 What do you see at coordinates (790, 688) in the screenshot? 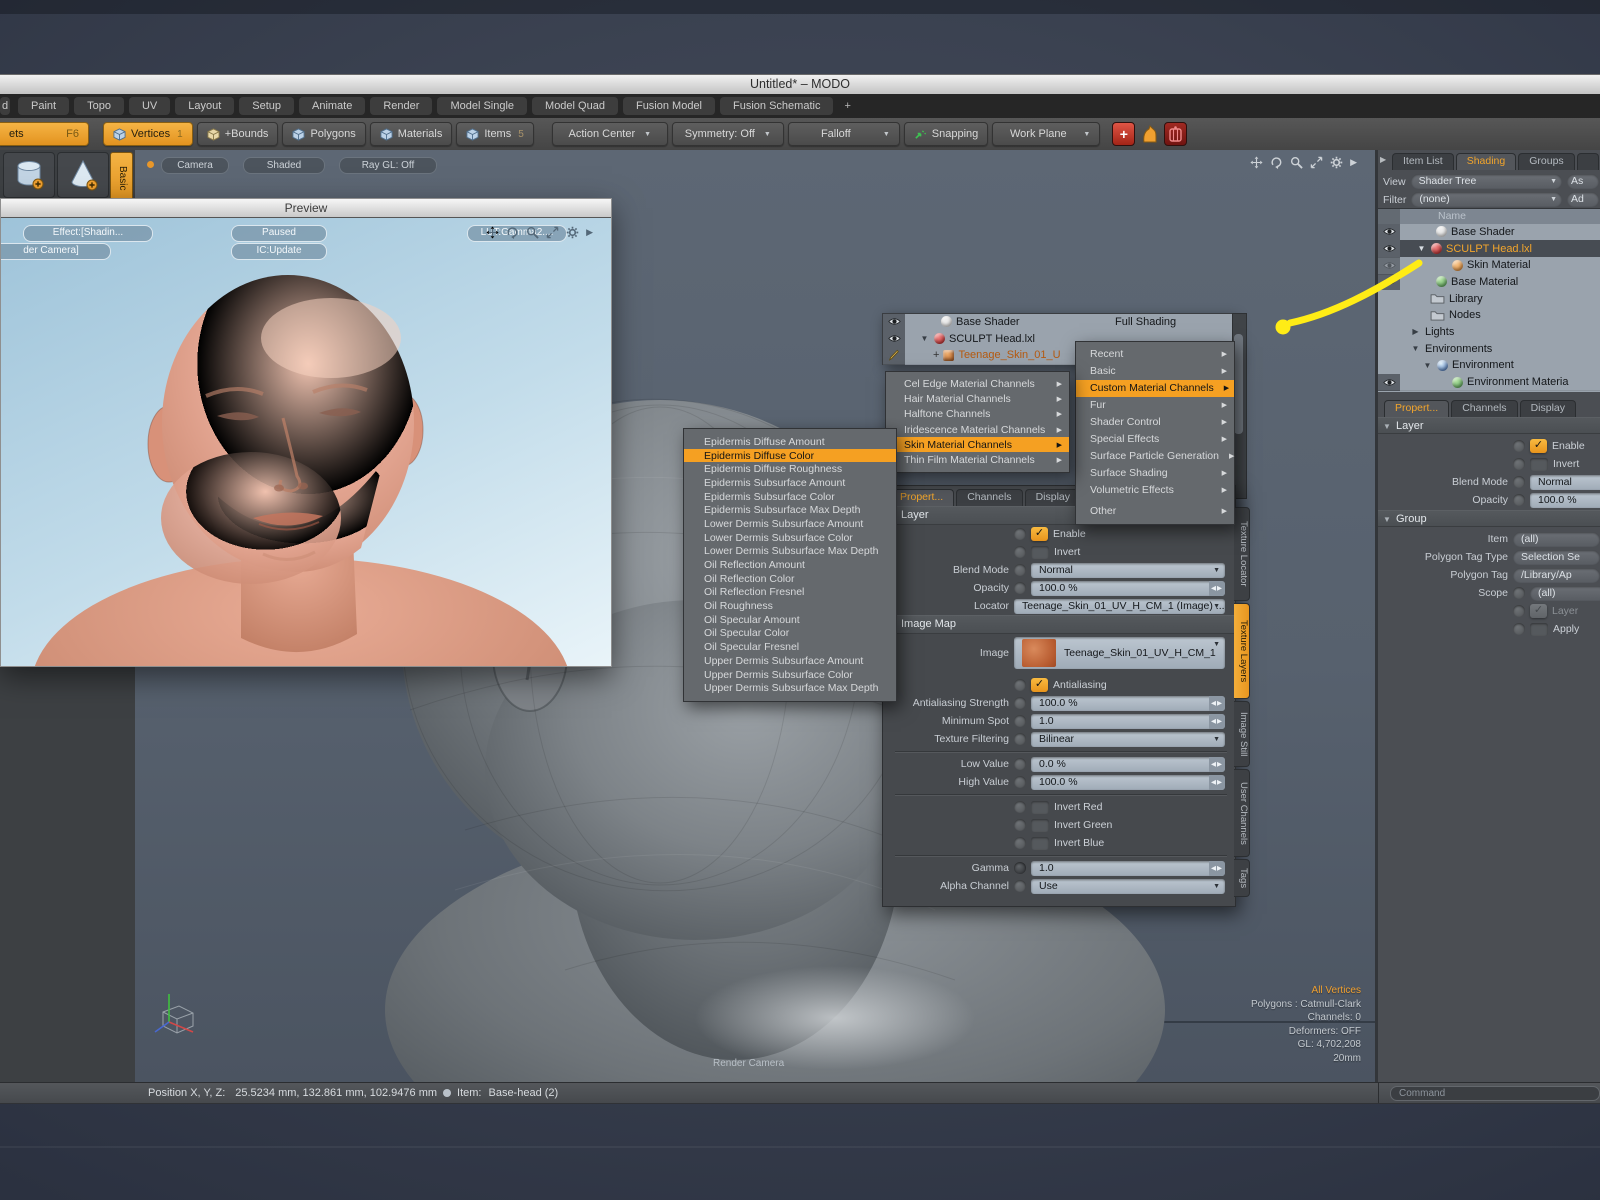
I see `menu-item: Upper Dermis Subsurface Max Depth` at bounding box center [790, 688].